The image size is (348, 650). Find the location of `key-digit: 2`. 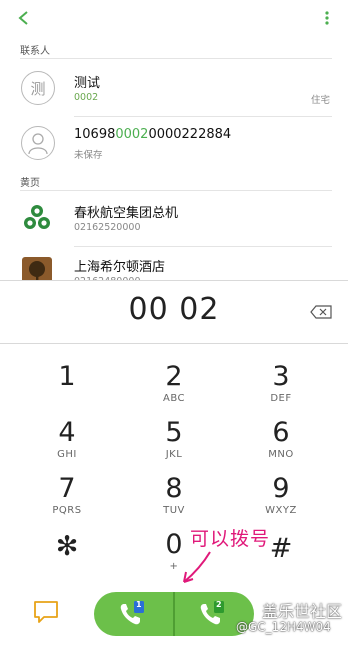

key-digit: 2 is located at coordinates (174, 376).